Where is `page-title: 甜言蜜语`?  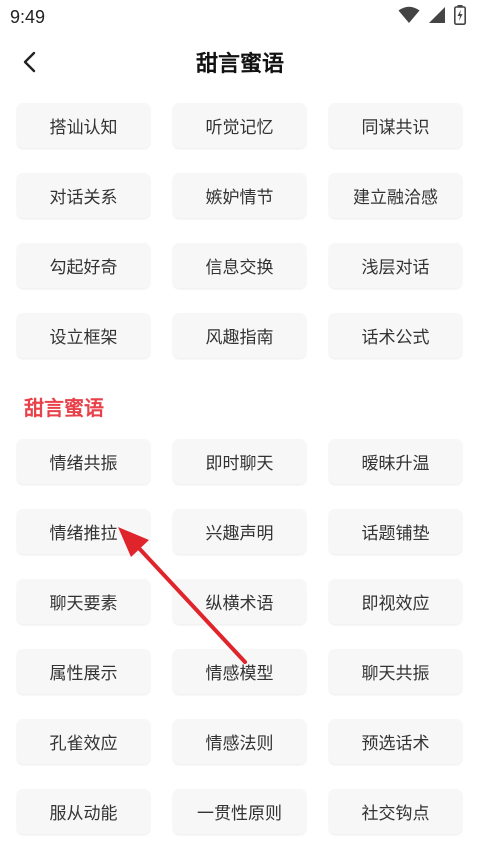 page-title: 甜言蜜语 is located at coordinates (239, 64).